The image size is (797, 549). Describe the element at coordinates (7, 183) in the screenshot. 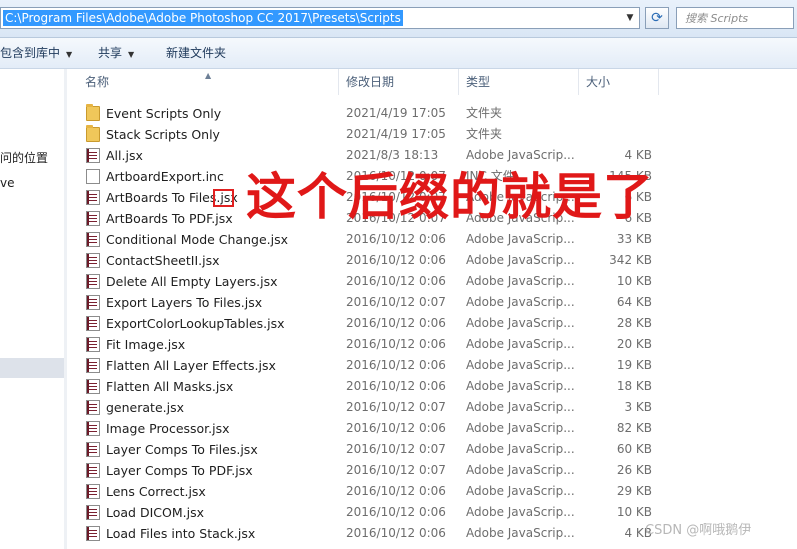

I see `nav-item-drive: ve` at that location.